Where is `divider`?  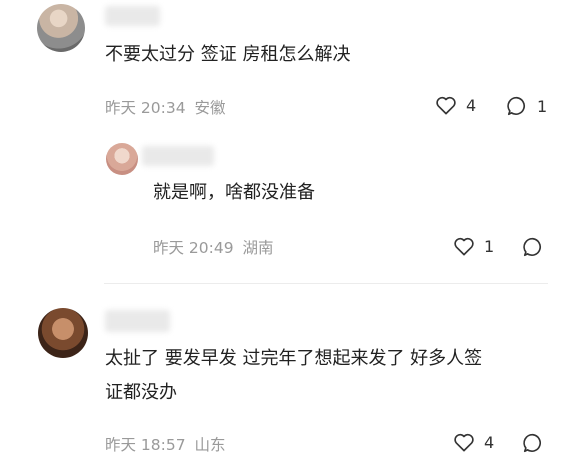 divider is located at coordinates (326, 283).